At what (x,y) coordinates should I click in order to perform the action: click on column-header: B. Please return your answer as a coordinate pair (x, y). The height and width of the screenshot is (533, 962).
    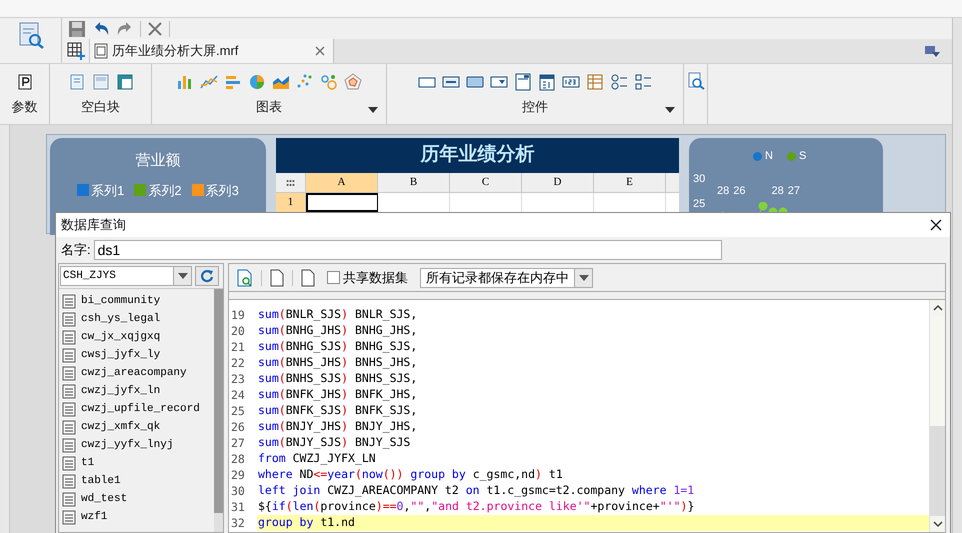
    Looking at the image, I should click on (414, 182).